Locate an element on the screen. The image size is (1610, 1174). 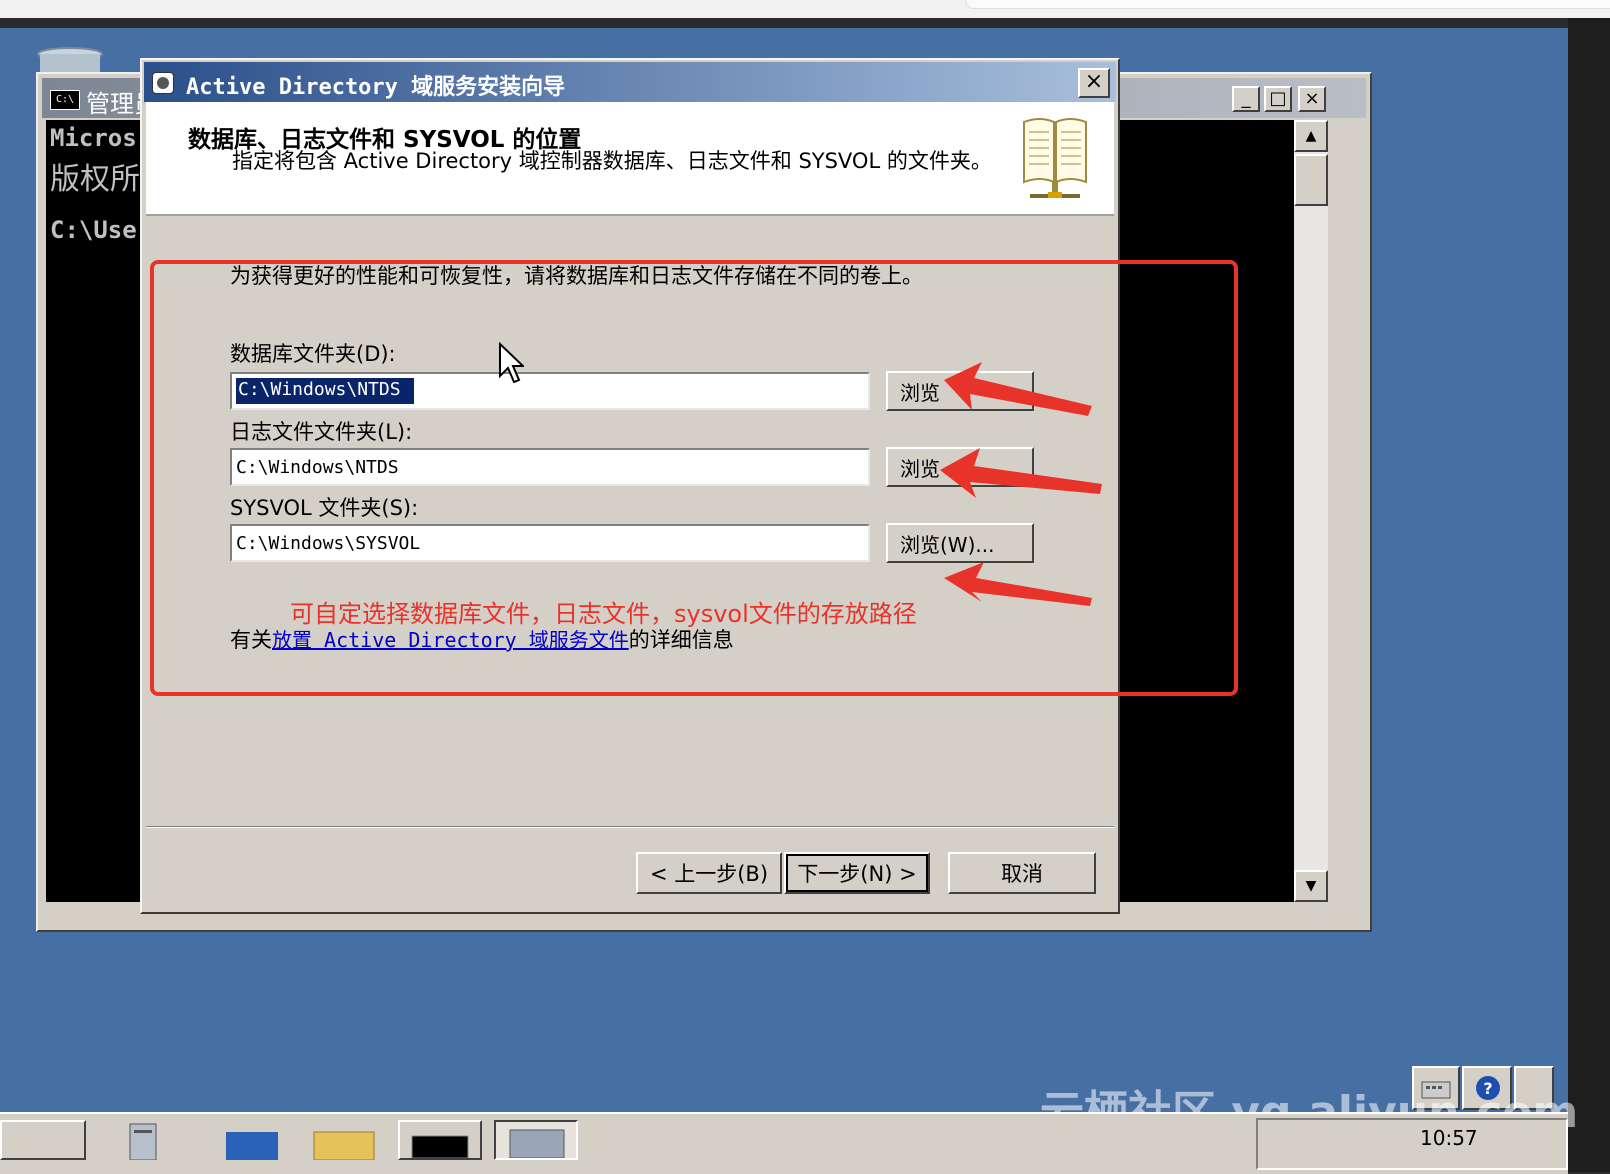
folder-icon is located at coordinates (344, 1146).